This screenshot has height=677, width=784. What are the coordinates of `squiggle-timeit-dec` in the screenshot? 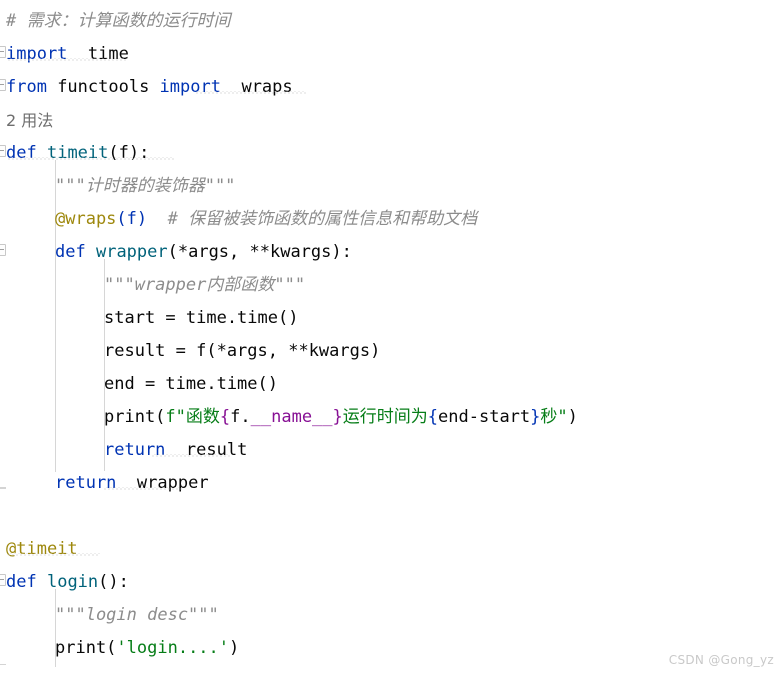 It's located at (54, 554).